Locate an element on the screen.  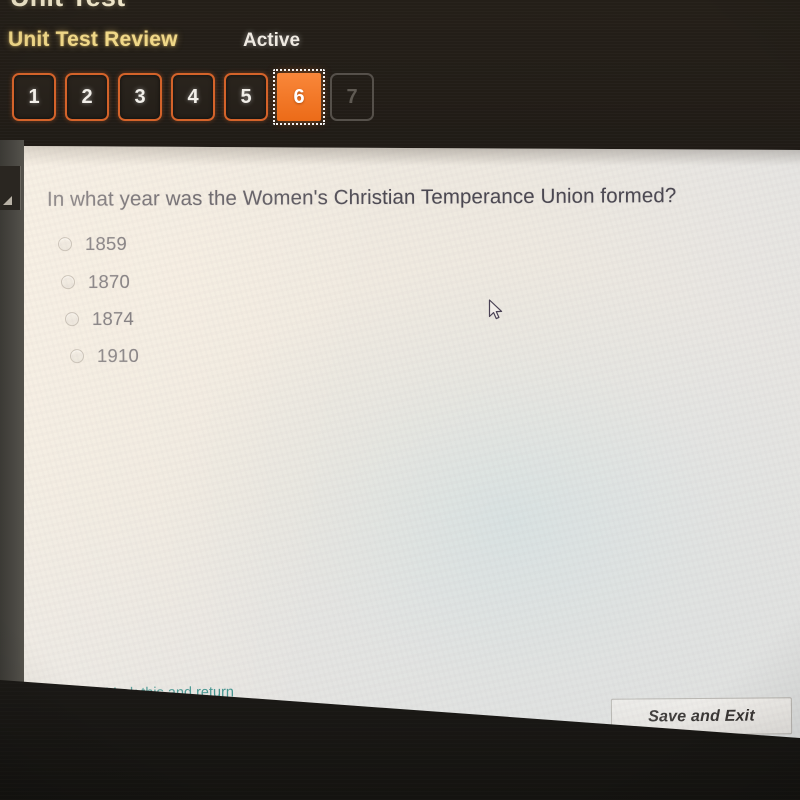
answer-option-2-label: 1870 is located at coordinates (109, 281).